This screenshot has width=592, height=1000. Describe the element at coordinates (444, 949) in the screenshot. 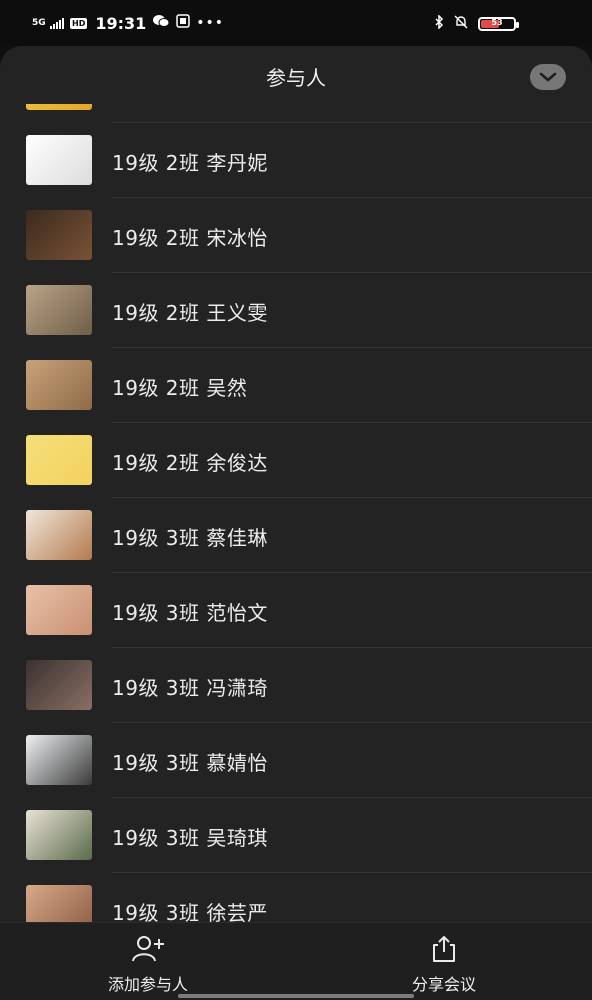

I see `share-icon` at that location.